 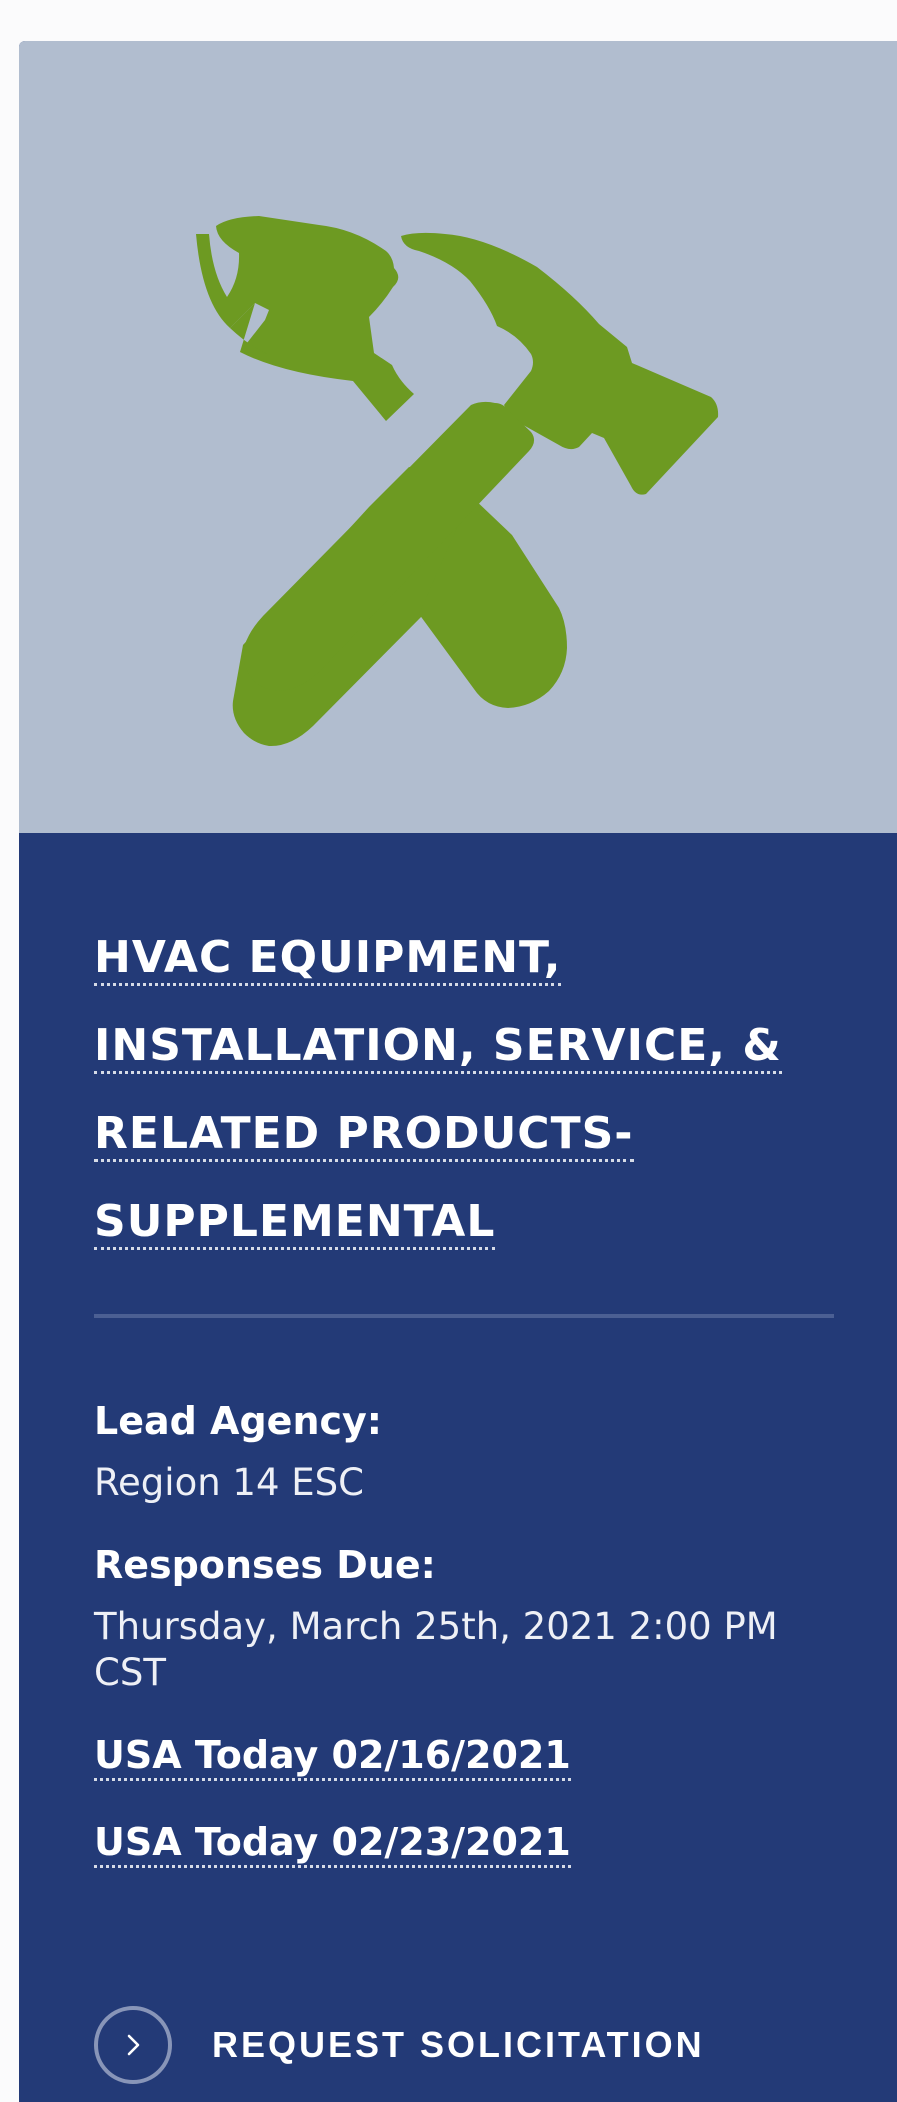 I want to click on lead-agency-value: Region 14 ESC, so click(x=229, y=1482).